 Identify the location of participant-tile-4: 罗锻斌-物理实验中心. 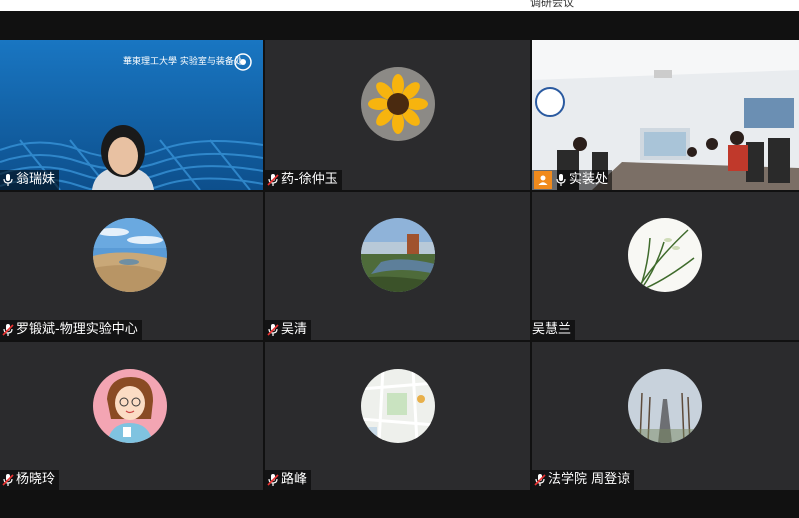
(131, 266).